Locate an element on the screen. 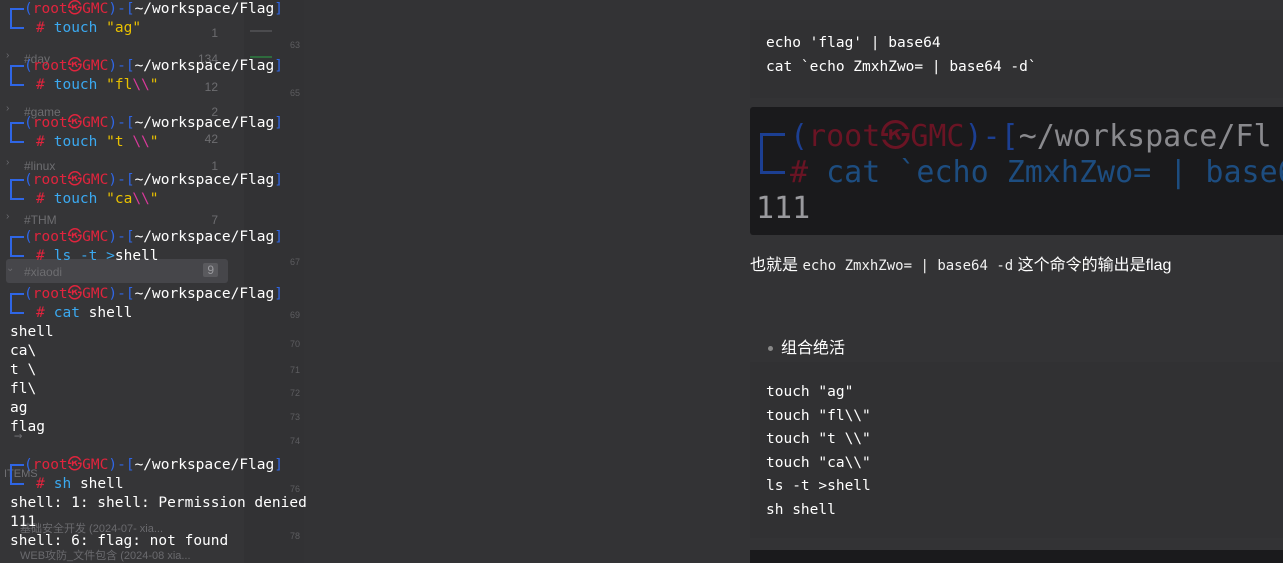 The image size is (1283, 563). bullet-item: 组合绝活 is located at coordinates (806, 346).